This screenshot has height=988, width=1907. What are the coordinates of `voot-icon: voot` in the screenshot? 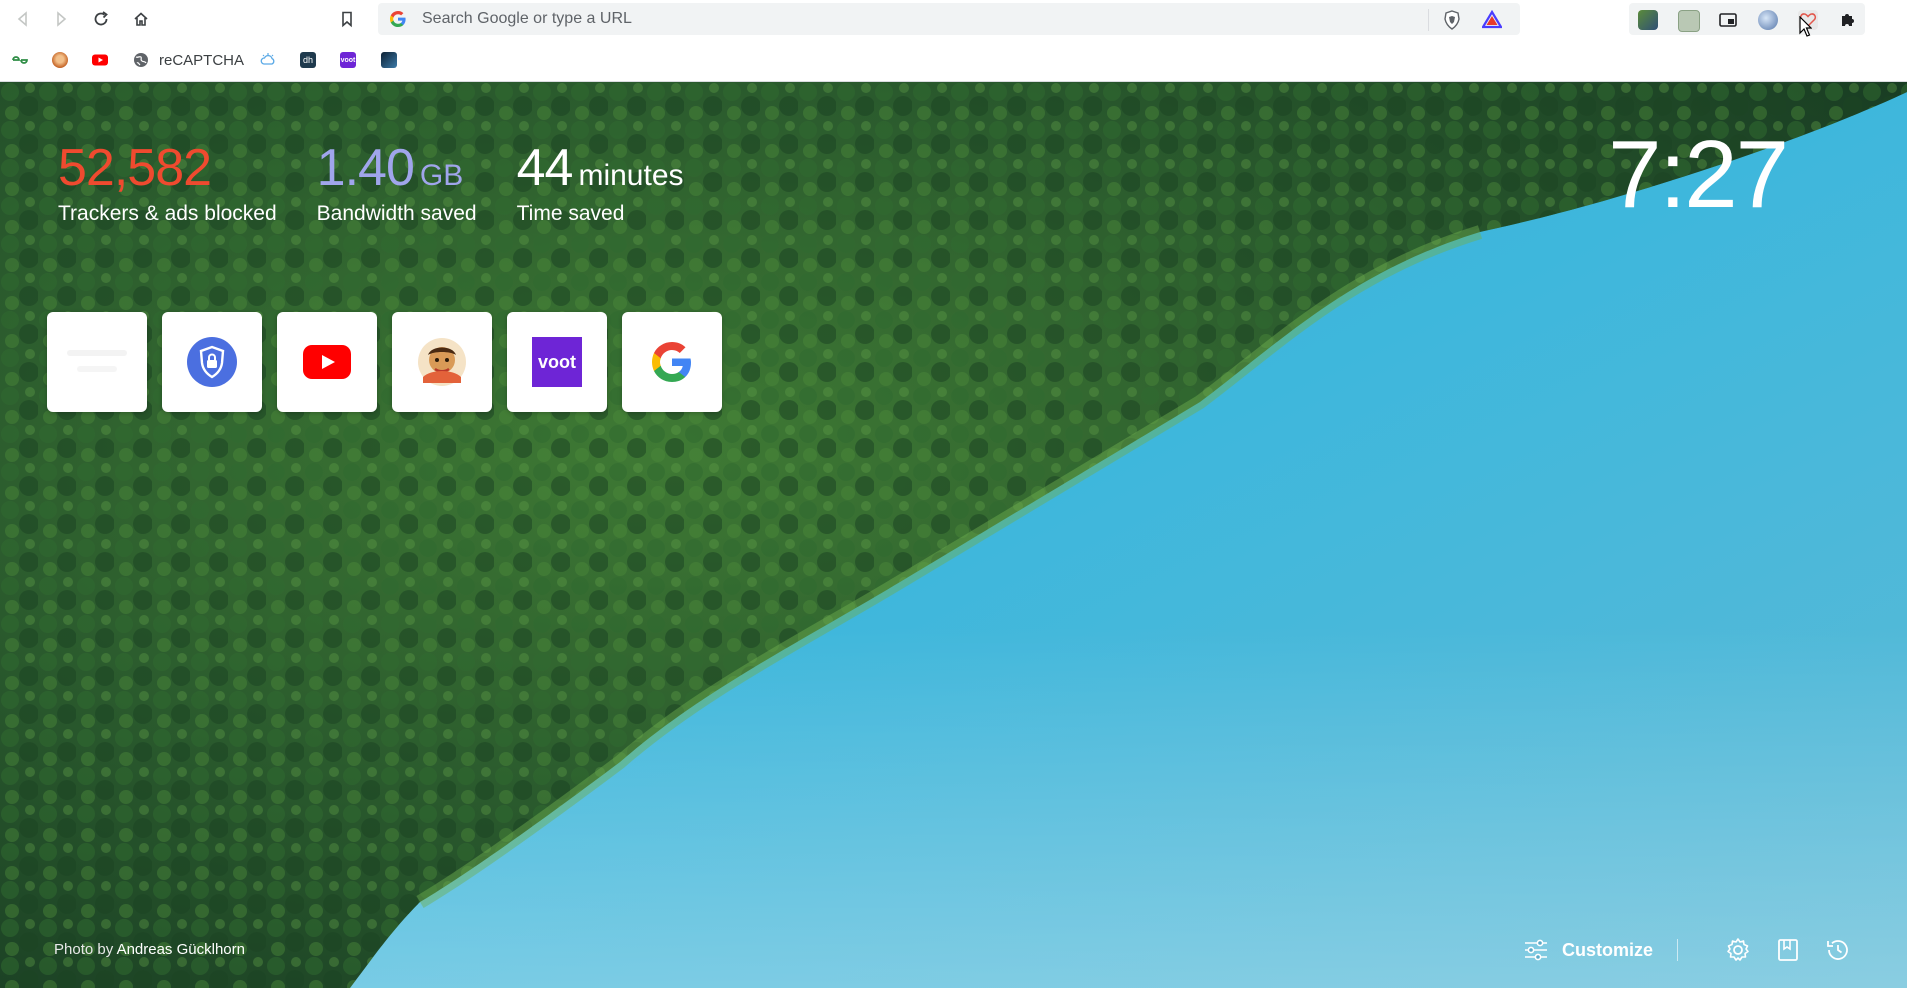 It's located at (348, 60).